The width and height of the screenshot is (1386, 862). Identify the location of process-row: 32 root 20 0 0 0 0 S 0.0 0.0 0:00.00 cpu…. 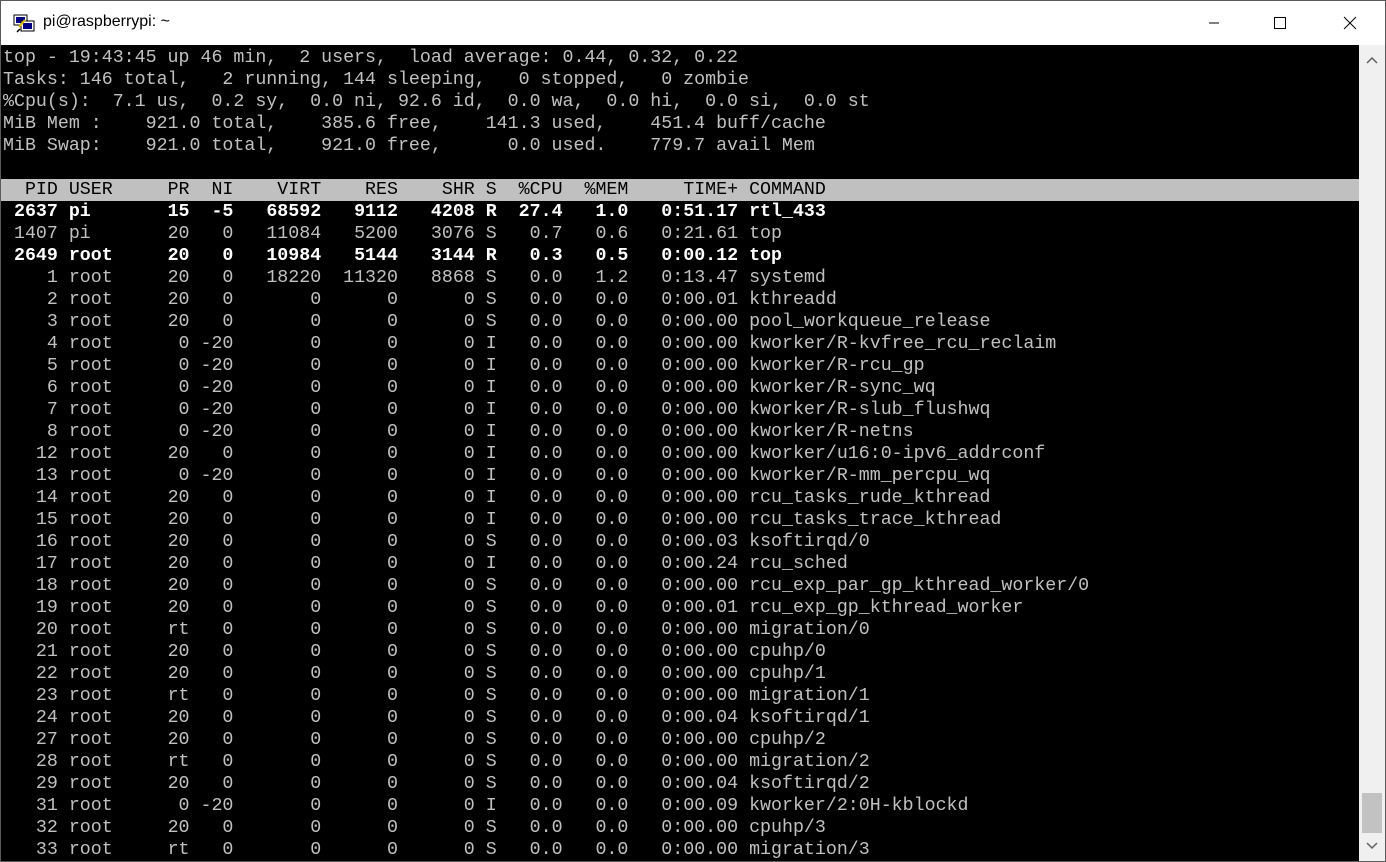
(414, 828).